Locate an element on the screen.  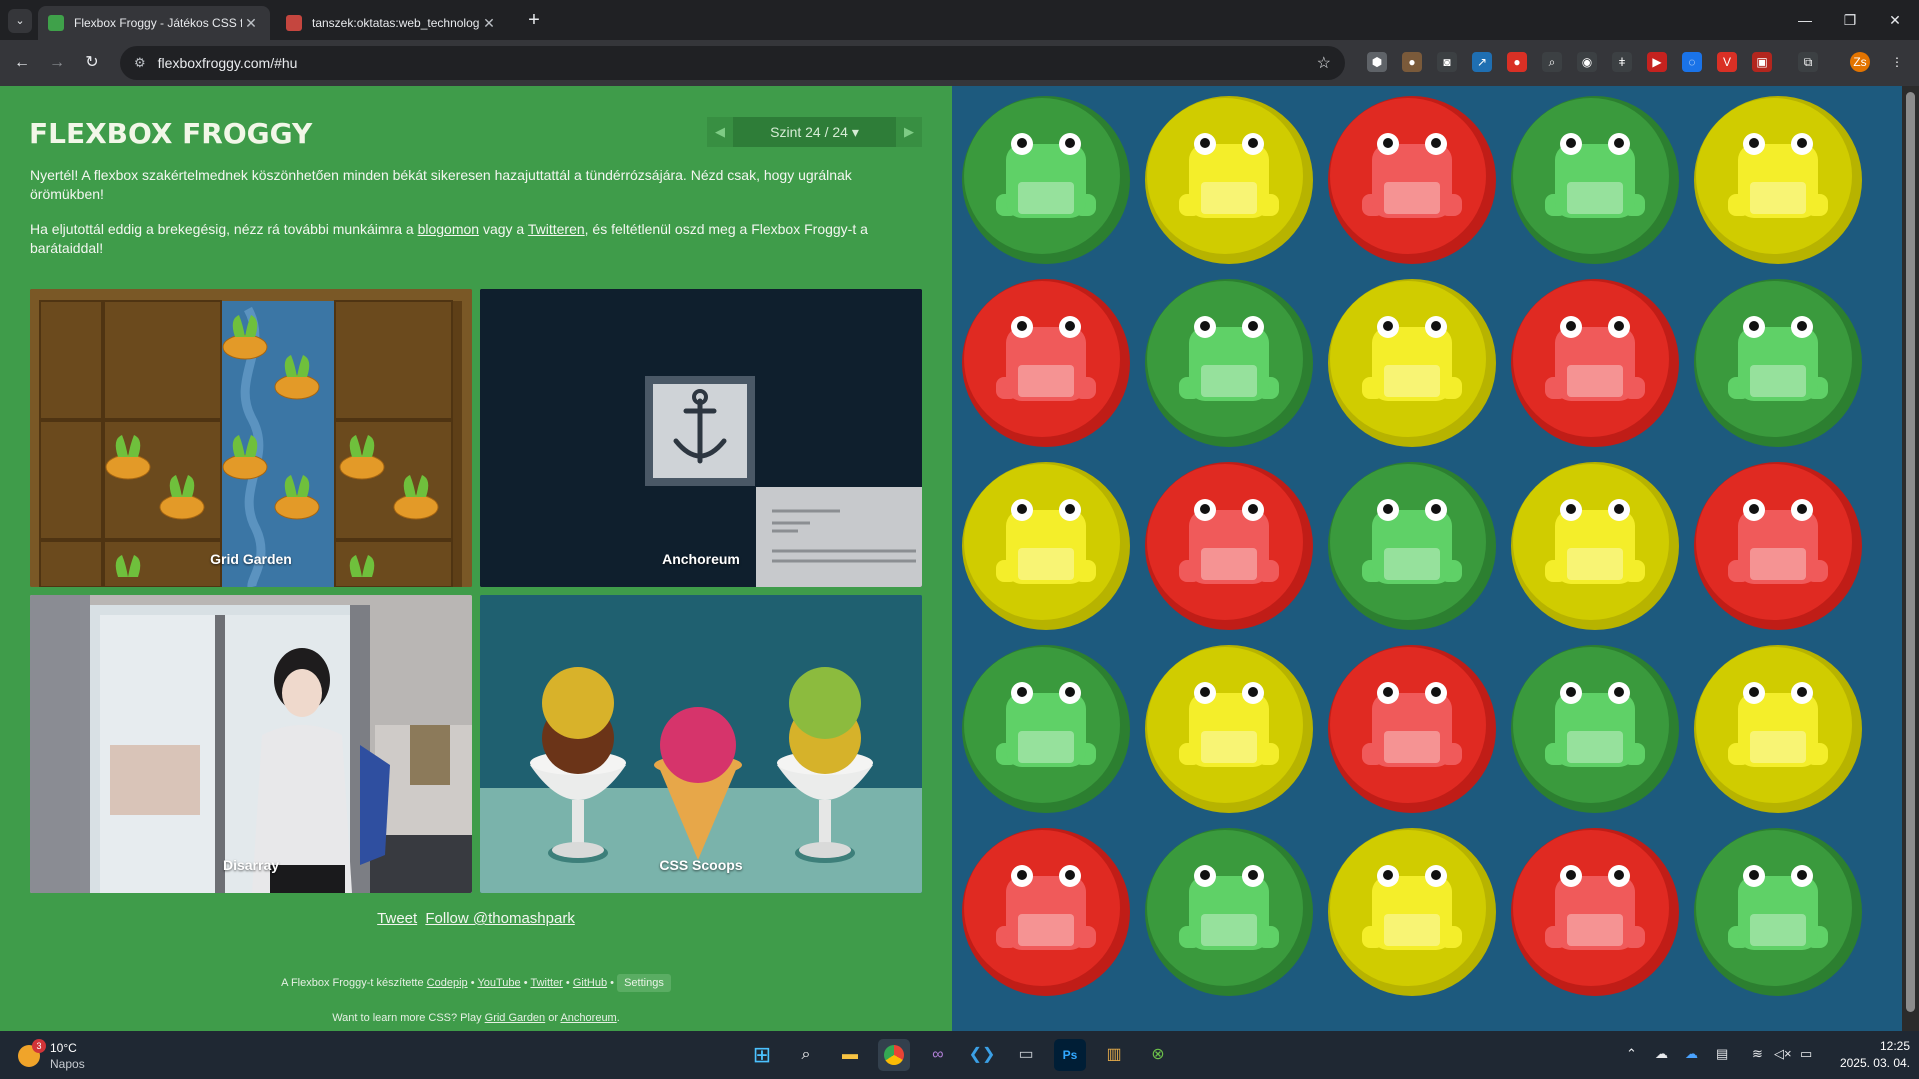
anchoreum-link: Anchoreum is located at coordinates (588, 1018).